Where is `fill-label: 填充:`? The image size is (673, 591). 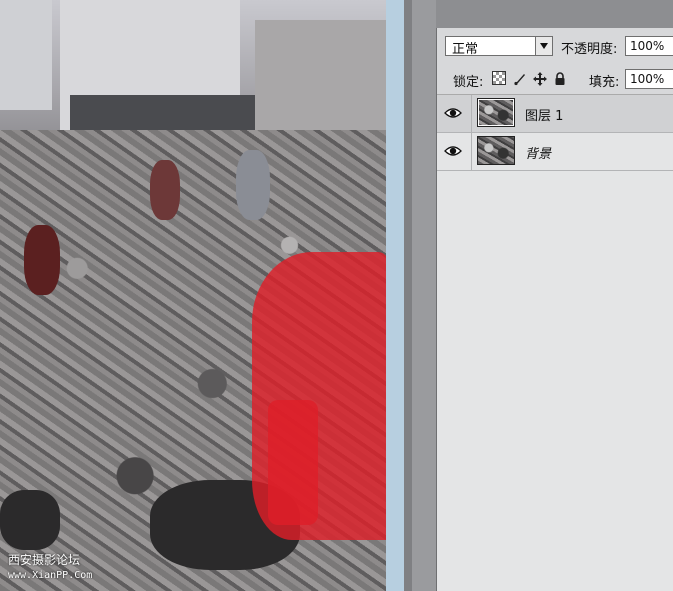 fill-label: 填充: is located at coordinates (604, 82).